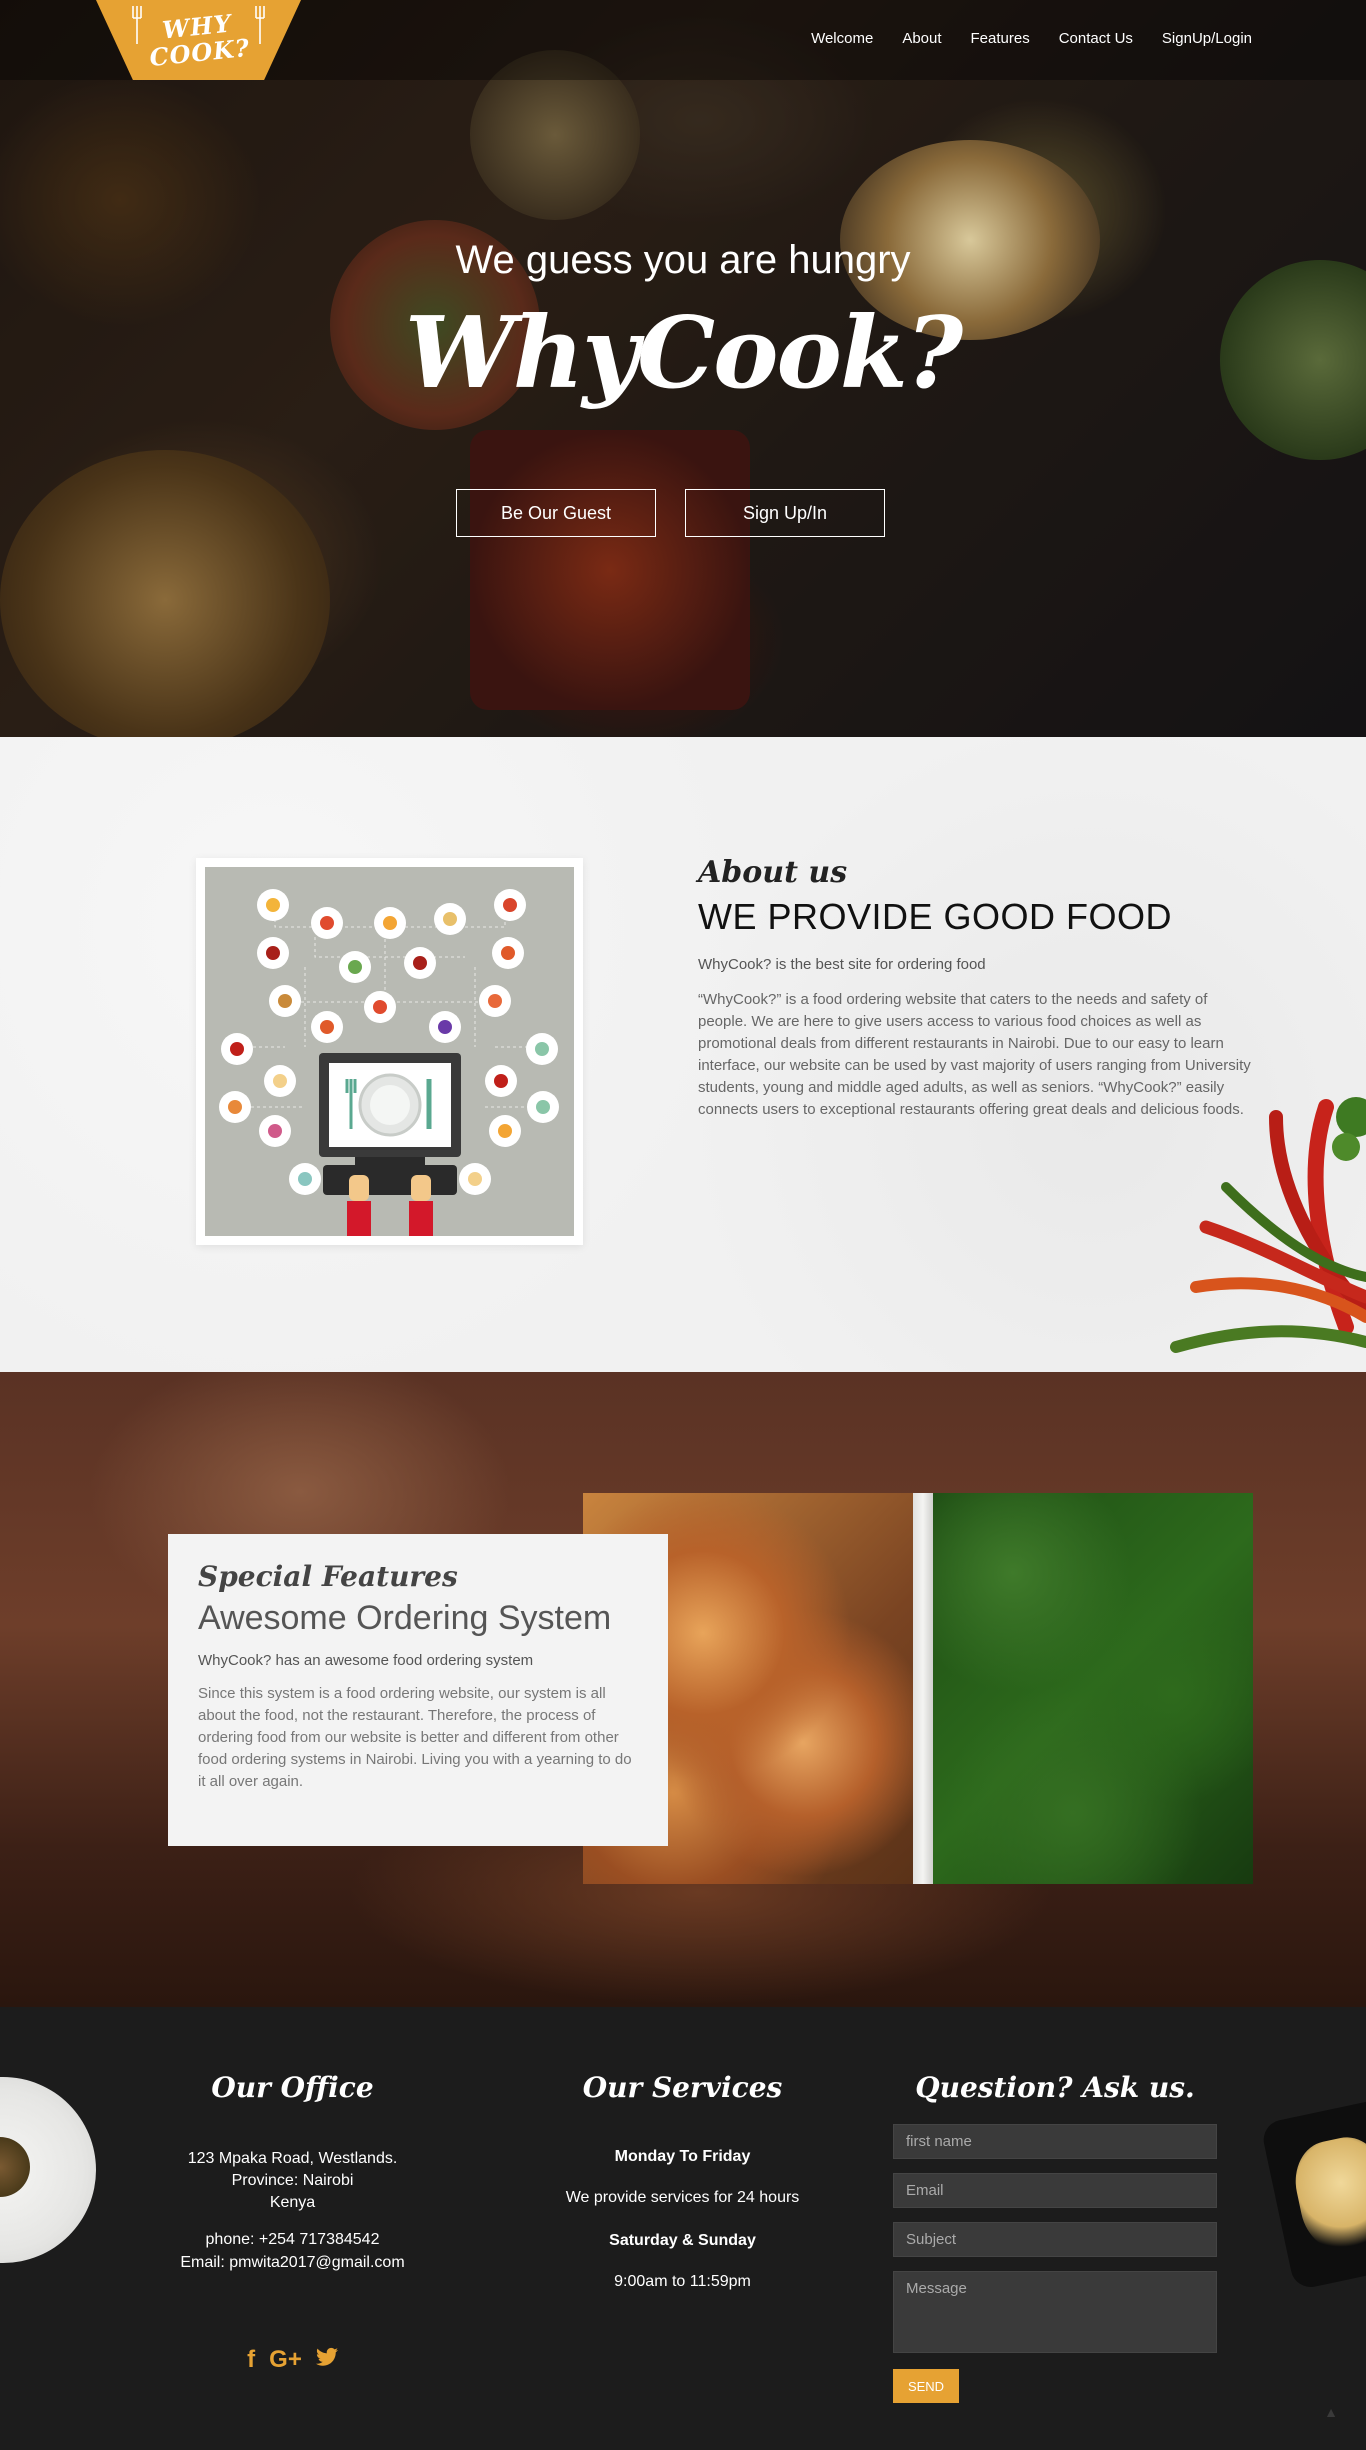  Describe the element at coordinates (1055, 2190) in the screenshot. I see `email-field` at that location.